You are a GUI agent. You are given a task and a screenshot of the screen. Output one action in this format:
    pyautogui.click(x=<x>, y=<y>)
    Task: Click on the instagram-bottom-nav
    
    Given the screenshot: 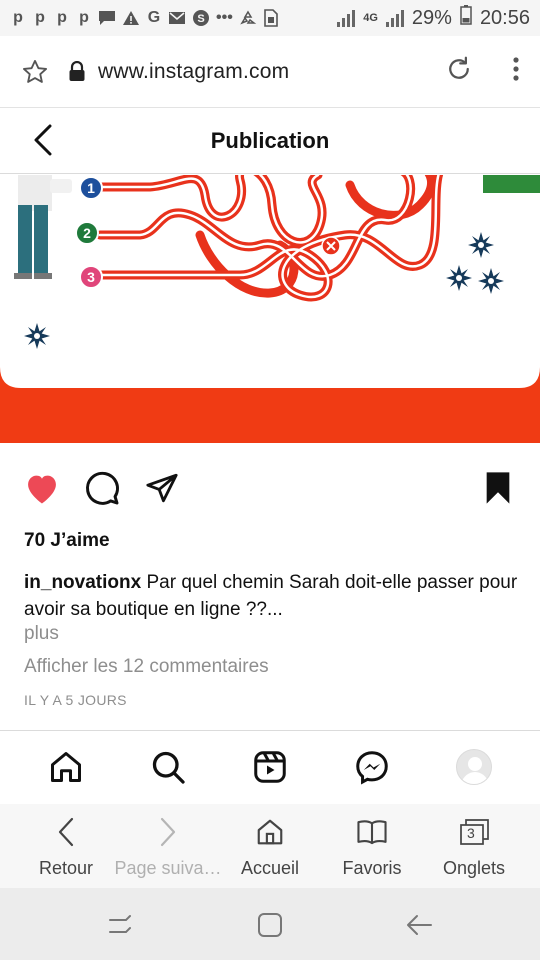 What is the action you would take?
    pyautogui.click(x=270, y=767)
    